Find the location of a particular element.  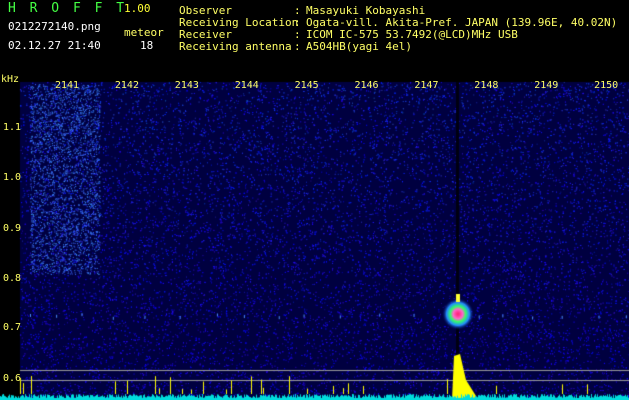

frequency-unit-label: kHz is located at coordinates (10, 79).